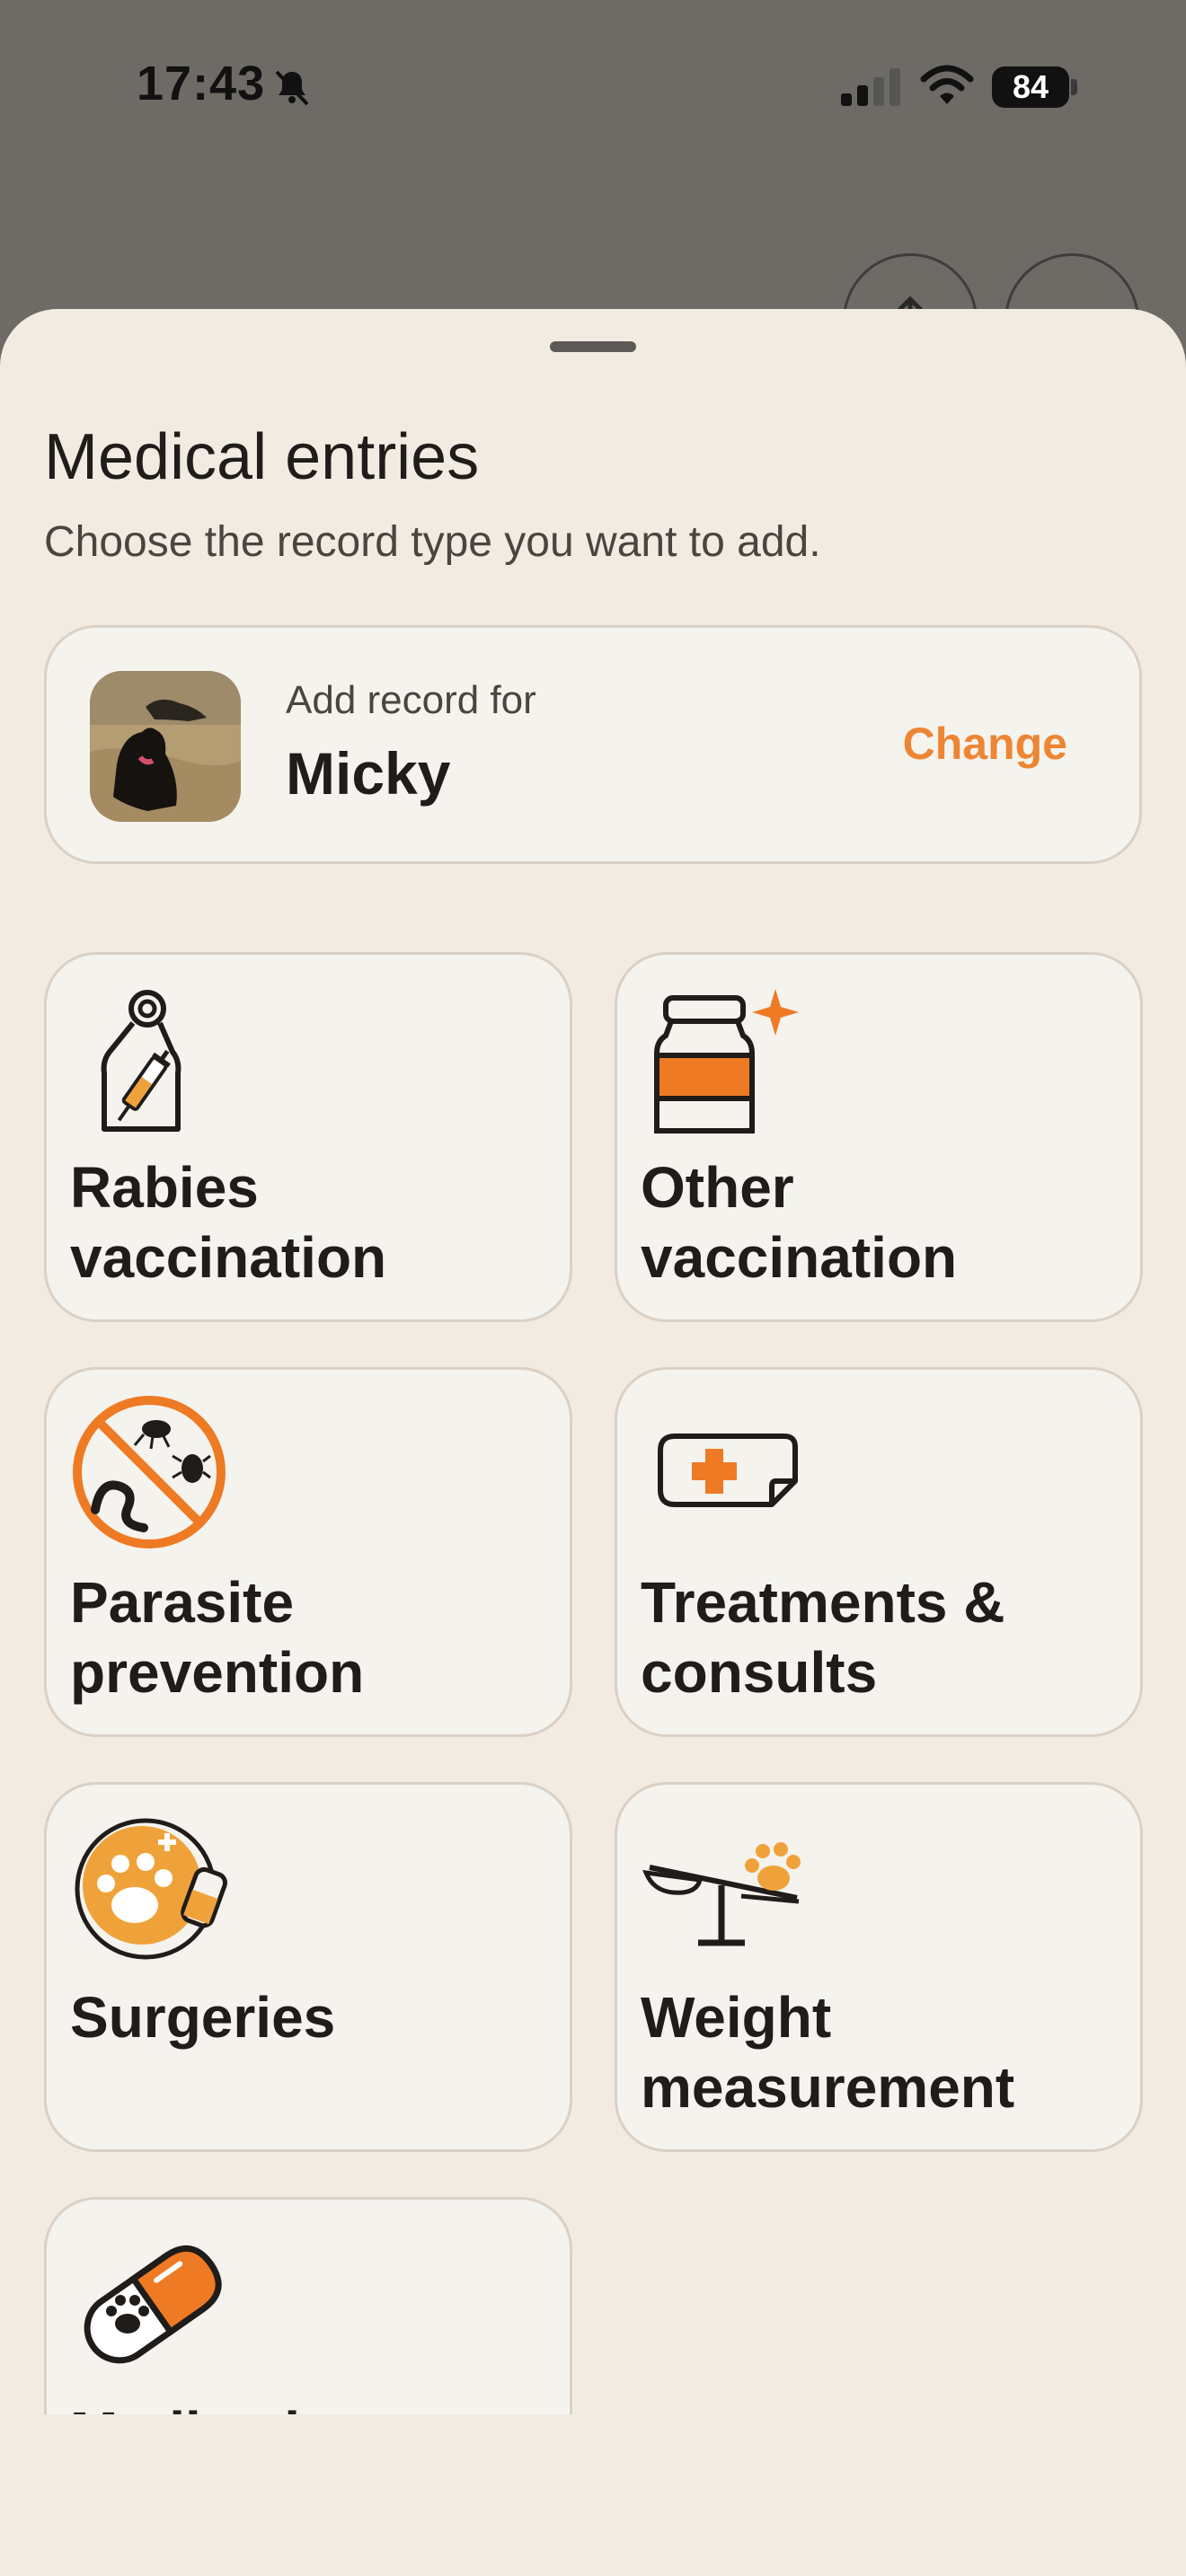  I want to click on record-type-parasite-prevention: Parasite prevention, so click(308, 1552).